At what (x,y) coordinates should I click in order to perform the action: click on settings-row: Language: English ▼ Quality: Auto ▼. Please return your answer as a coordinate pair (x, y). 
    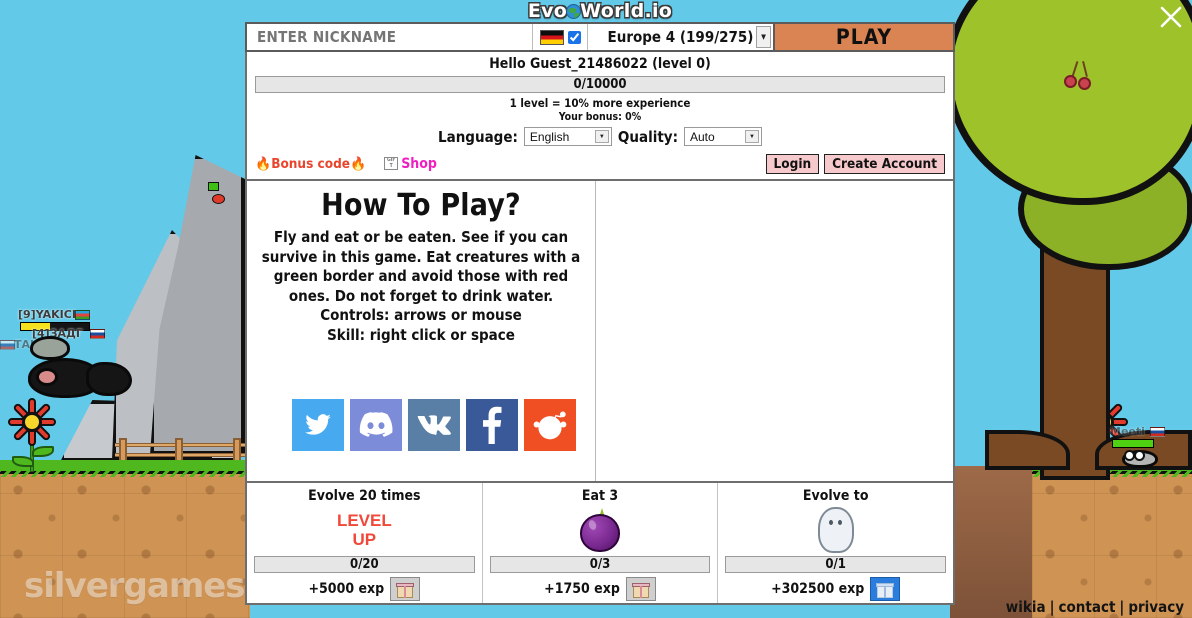
    Looking at the image, I should click on (600, 136).